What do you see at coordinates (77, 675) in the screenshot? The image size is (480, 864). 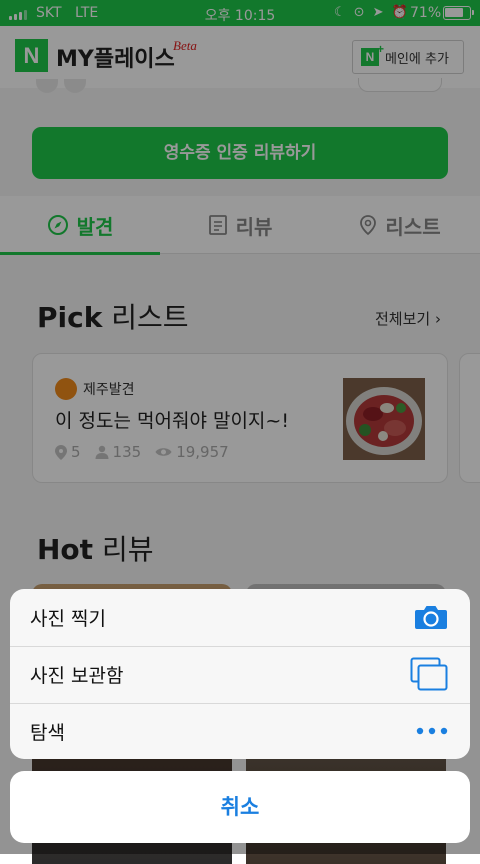 I see `photo-library-label: 사진 보관함` at bounding box center [77, 675].